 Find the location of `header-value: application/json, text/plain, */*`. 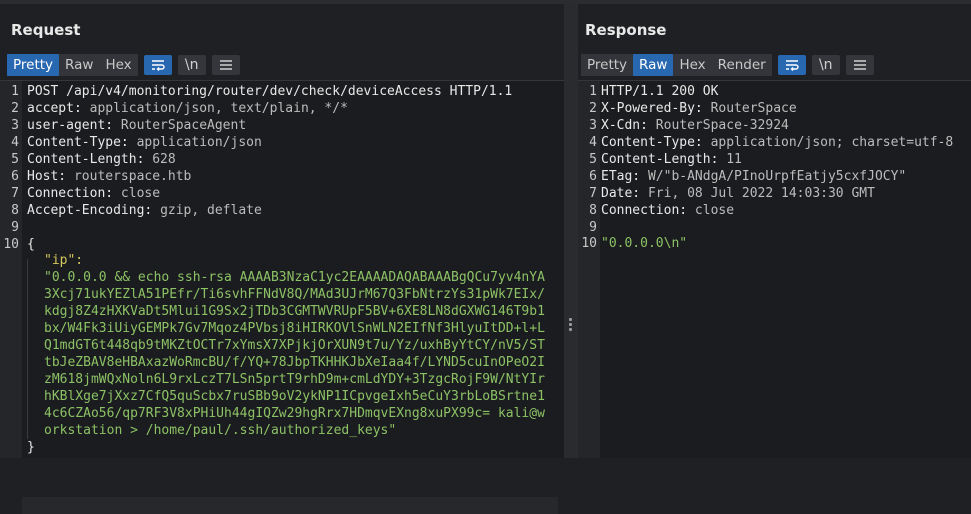

header-value: application/json, text/plain, */* is located at coordinates (218, 108).